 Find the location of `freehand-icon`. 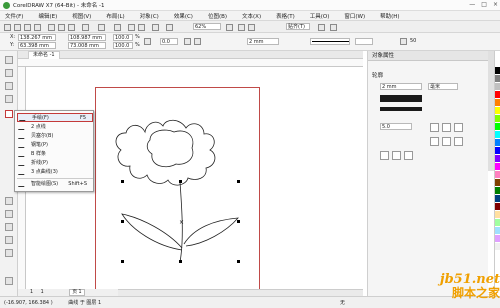

freehand-icon is located at coordinates (23, 118).